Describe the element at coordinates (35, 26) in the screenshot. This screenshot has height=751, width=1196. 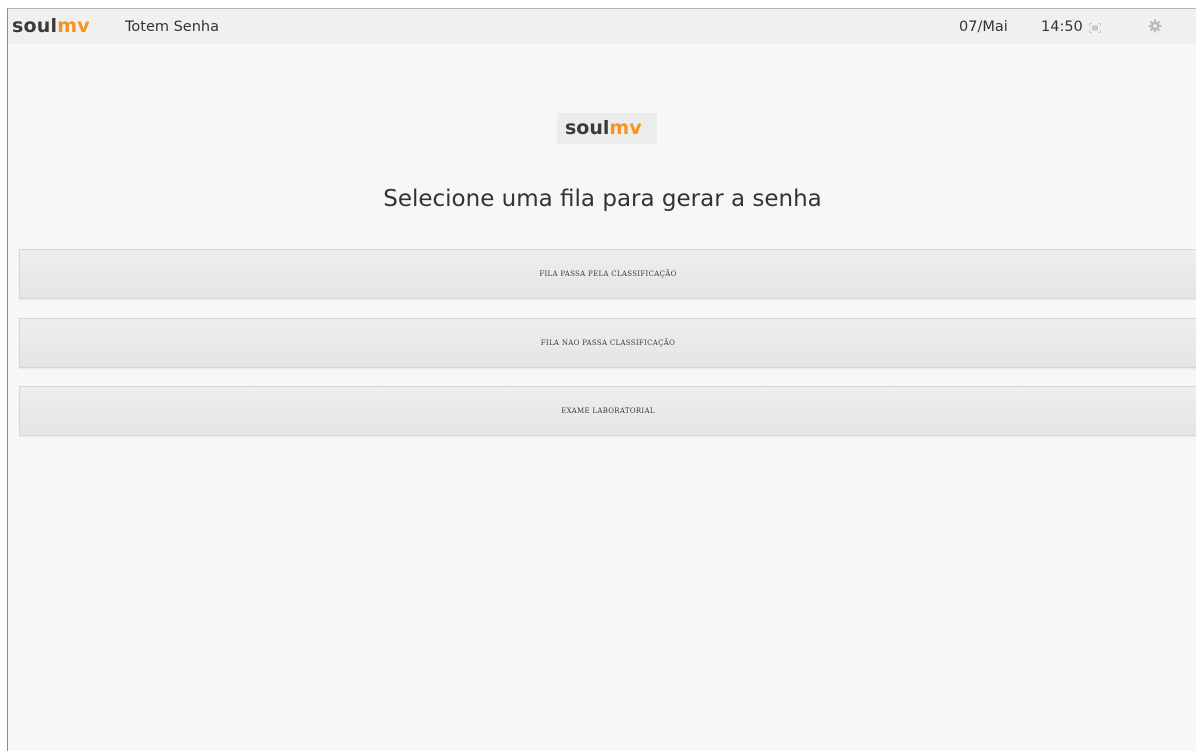
I see `brand-logo-soul: soul` at that location.